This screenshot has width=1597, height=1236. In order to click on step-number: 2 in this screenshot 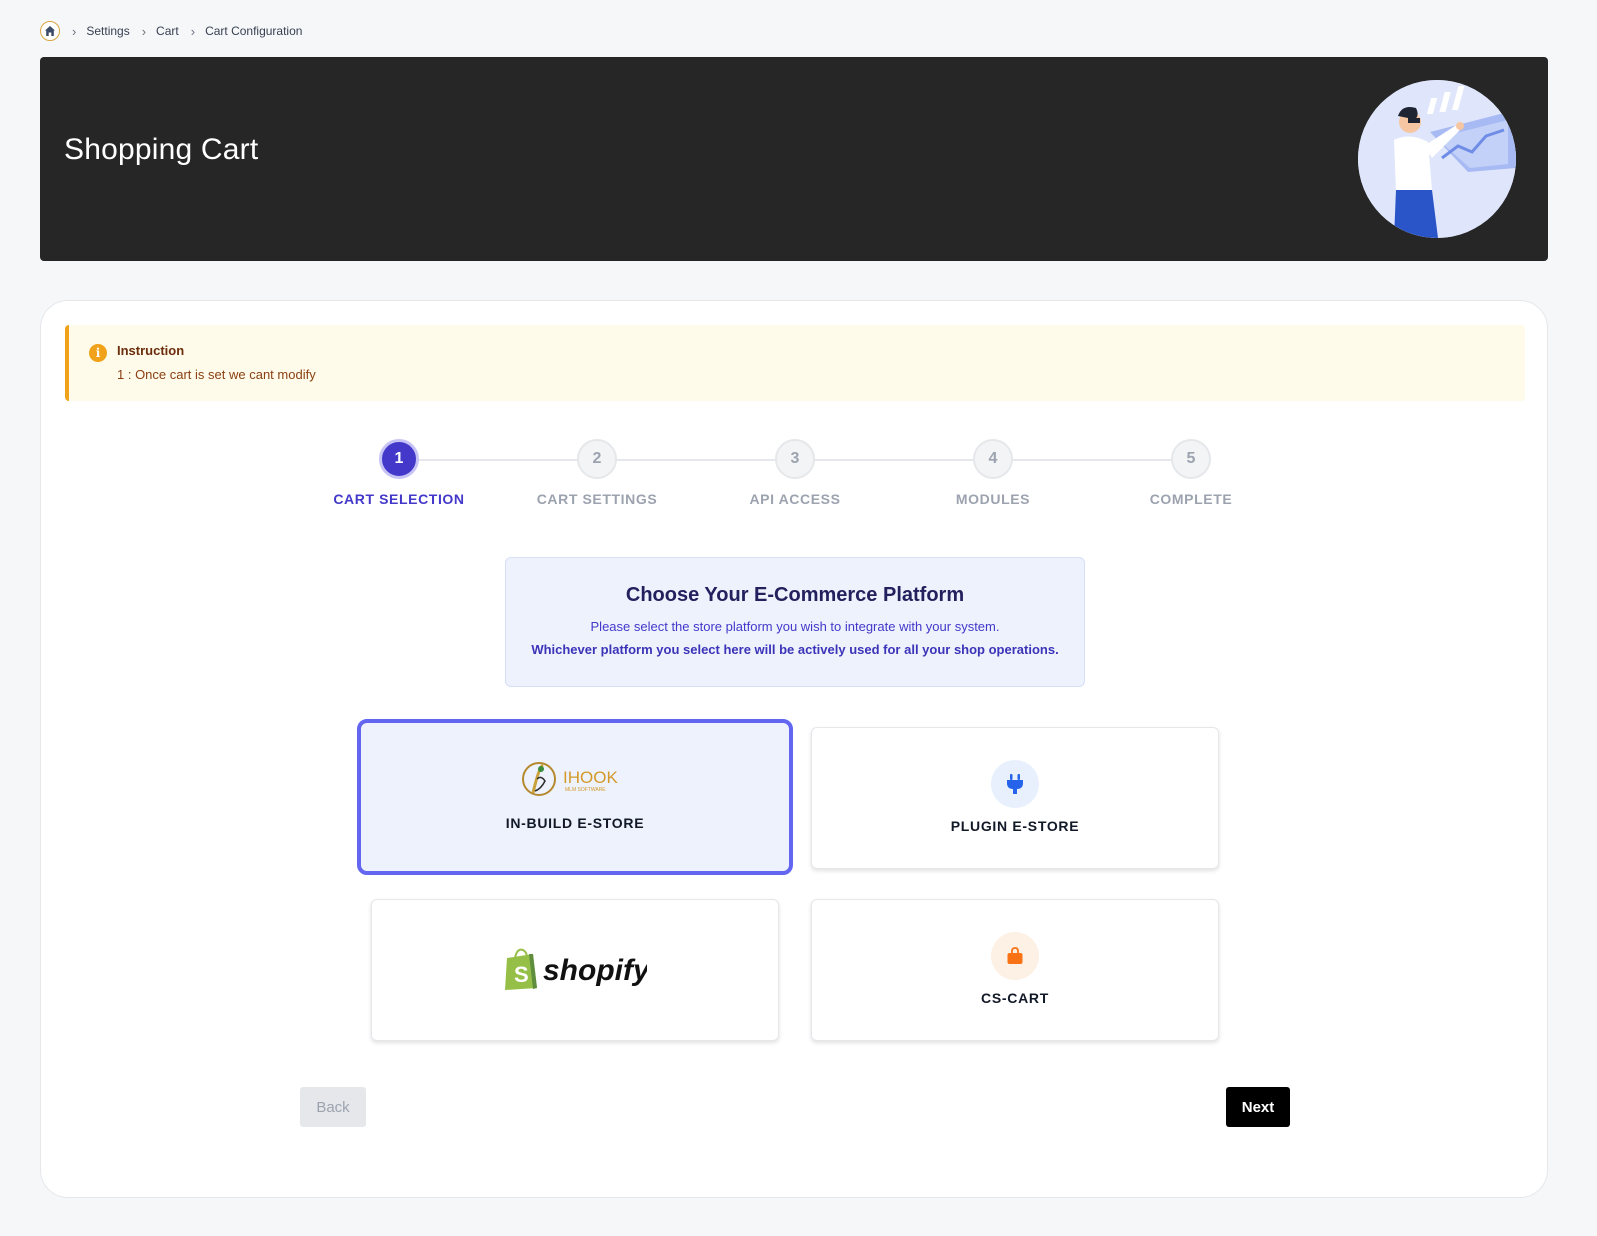, I will do `click(597, 459)`.